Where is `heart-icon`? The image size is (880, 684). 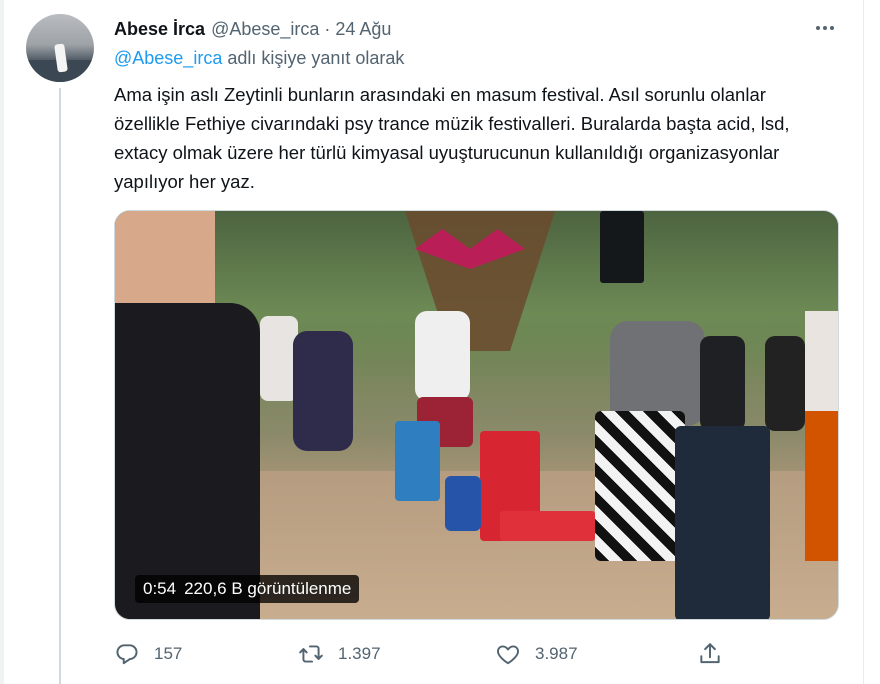
heart-icon is located at coordinates (508, 655).